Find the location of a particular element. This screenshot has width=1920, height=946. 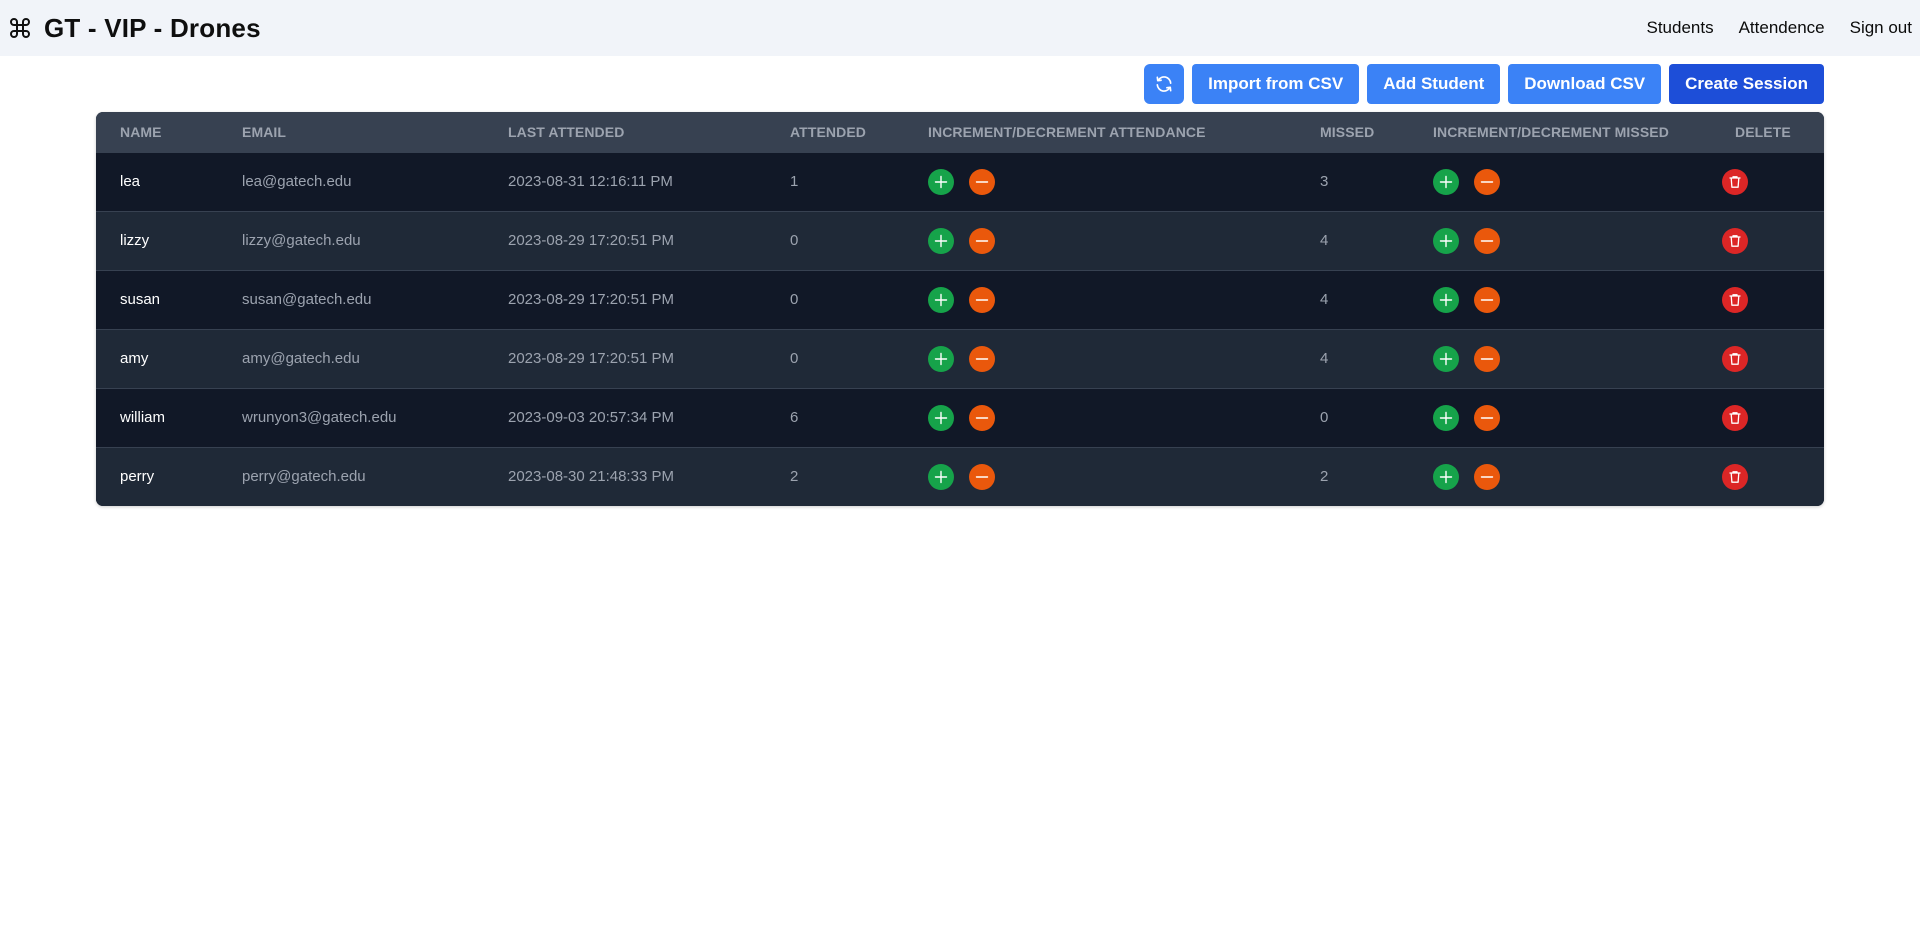

add-student-button: Add Student is located at coordinates (1434, 84).